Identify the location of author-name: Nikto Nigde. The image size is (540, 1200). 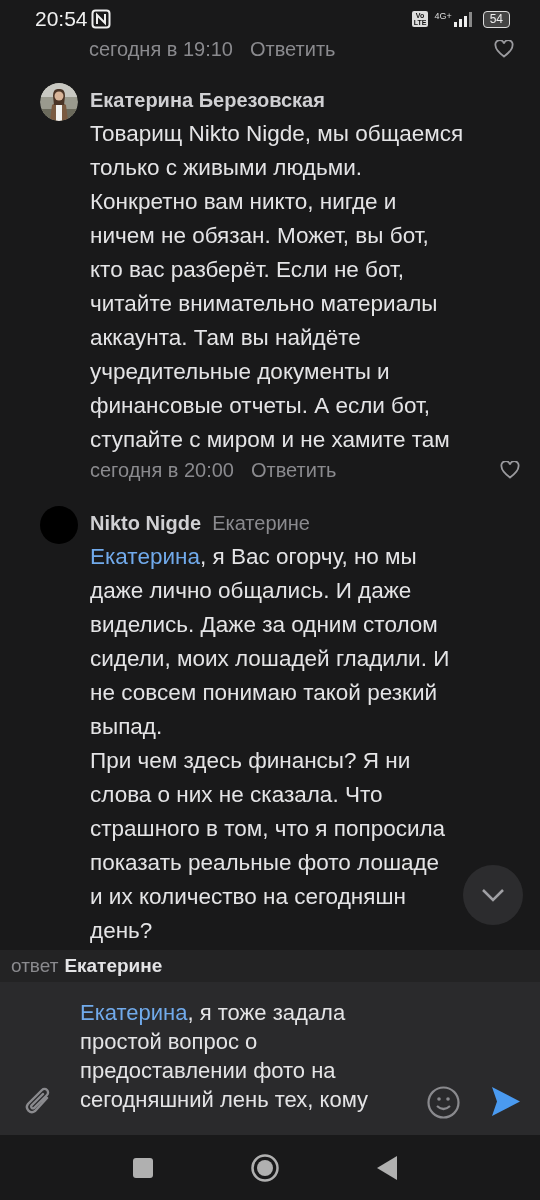
(146, 523).